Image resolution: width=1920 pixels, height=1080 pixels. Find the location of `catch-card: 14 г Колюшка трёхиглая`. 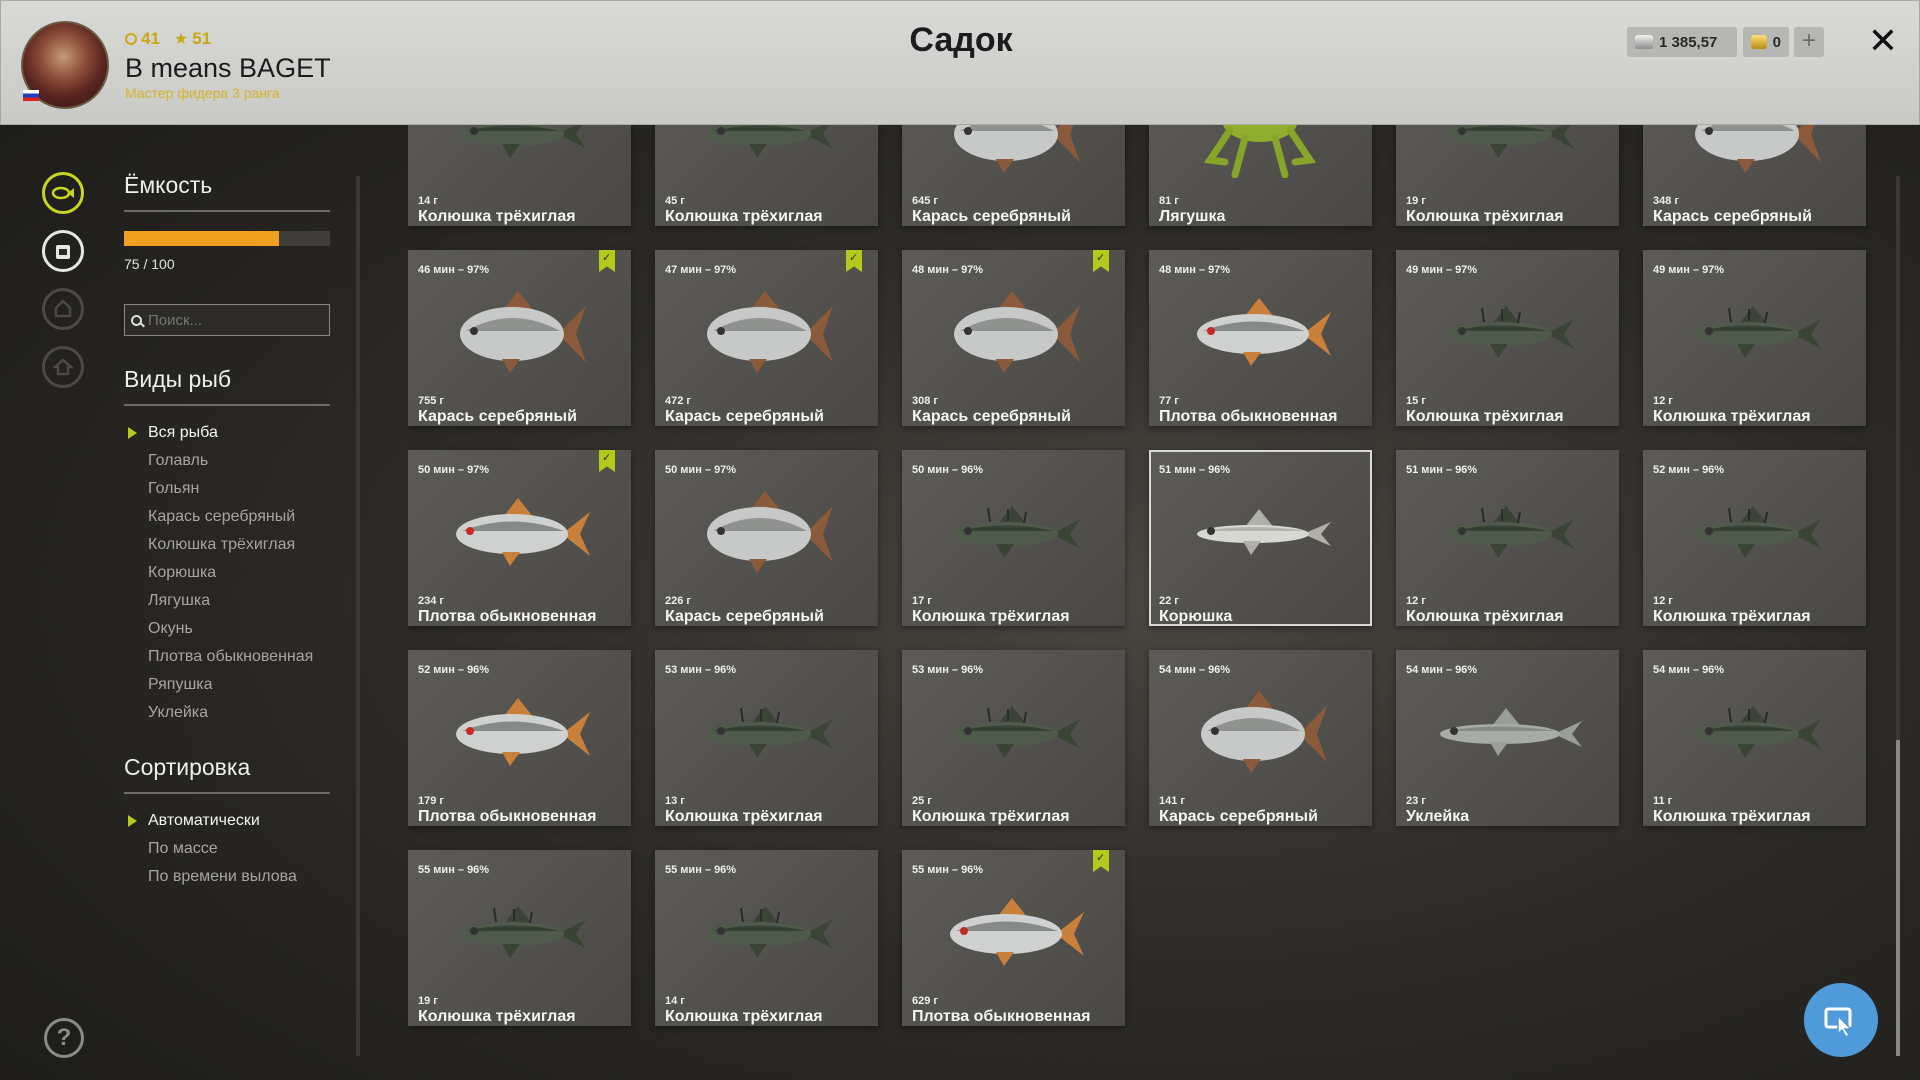

catch-card: 14 г Колюшка трёхиглая is located at coordinates (519, 175).